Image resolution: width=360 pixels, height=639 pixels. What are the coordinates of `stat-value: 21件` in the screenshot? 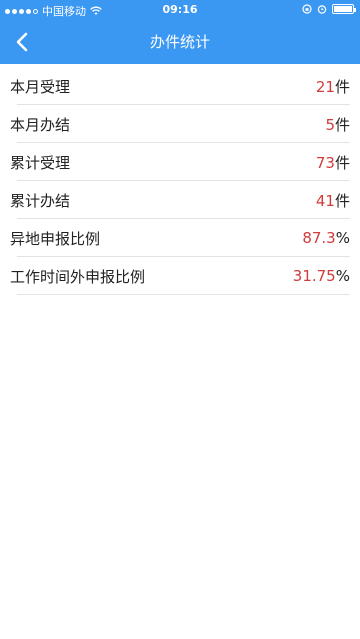 It's located at (332, 86).